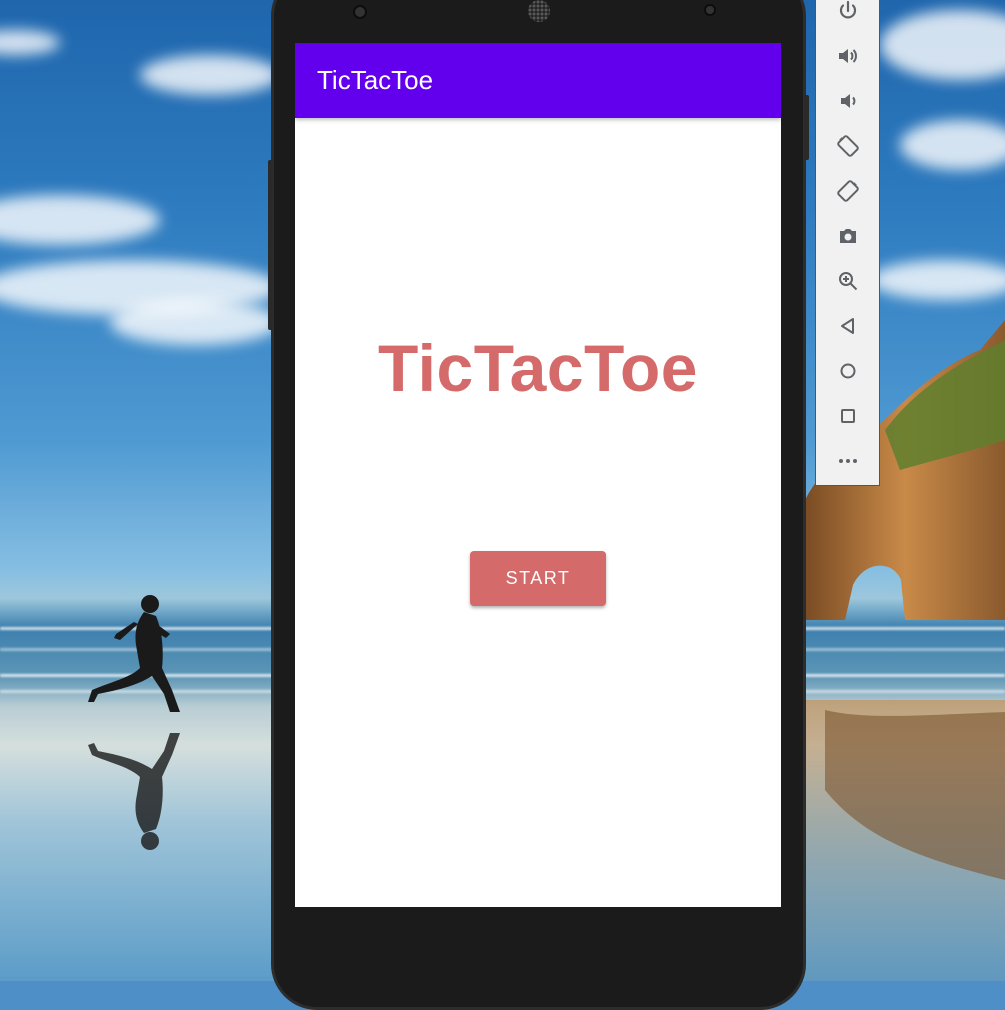 The width and height of the screenshot is (1005, 1010). I want to click on overview-icon, so click(847, 416).